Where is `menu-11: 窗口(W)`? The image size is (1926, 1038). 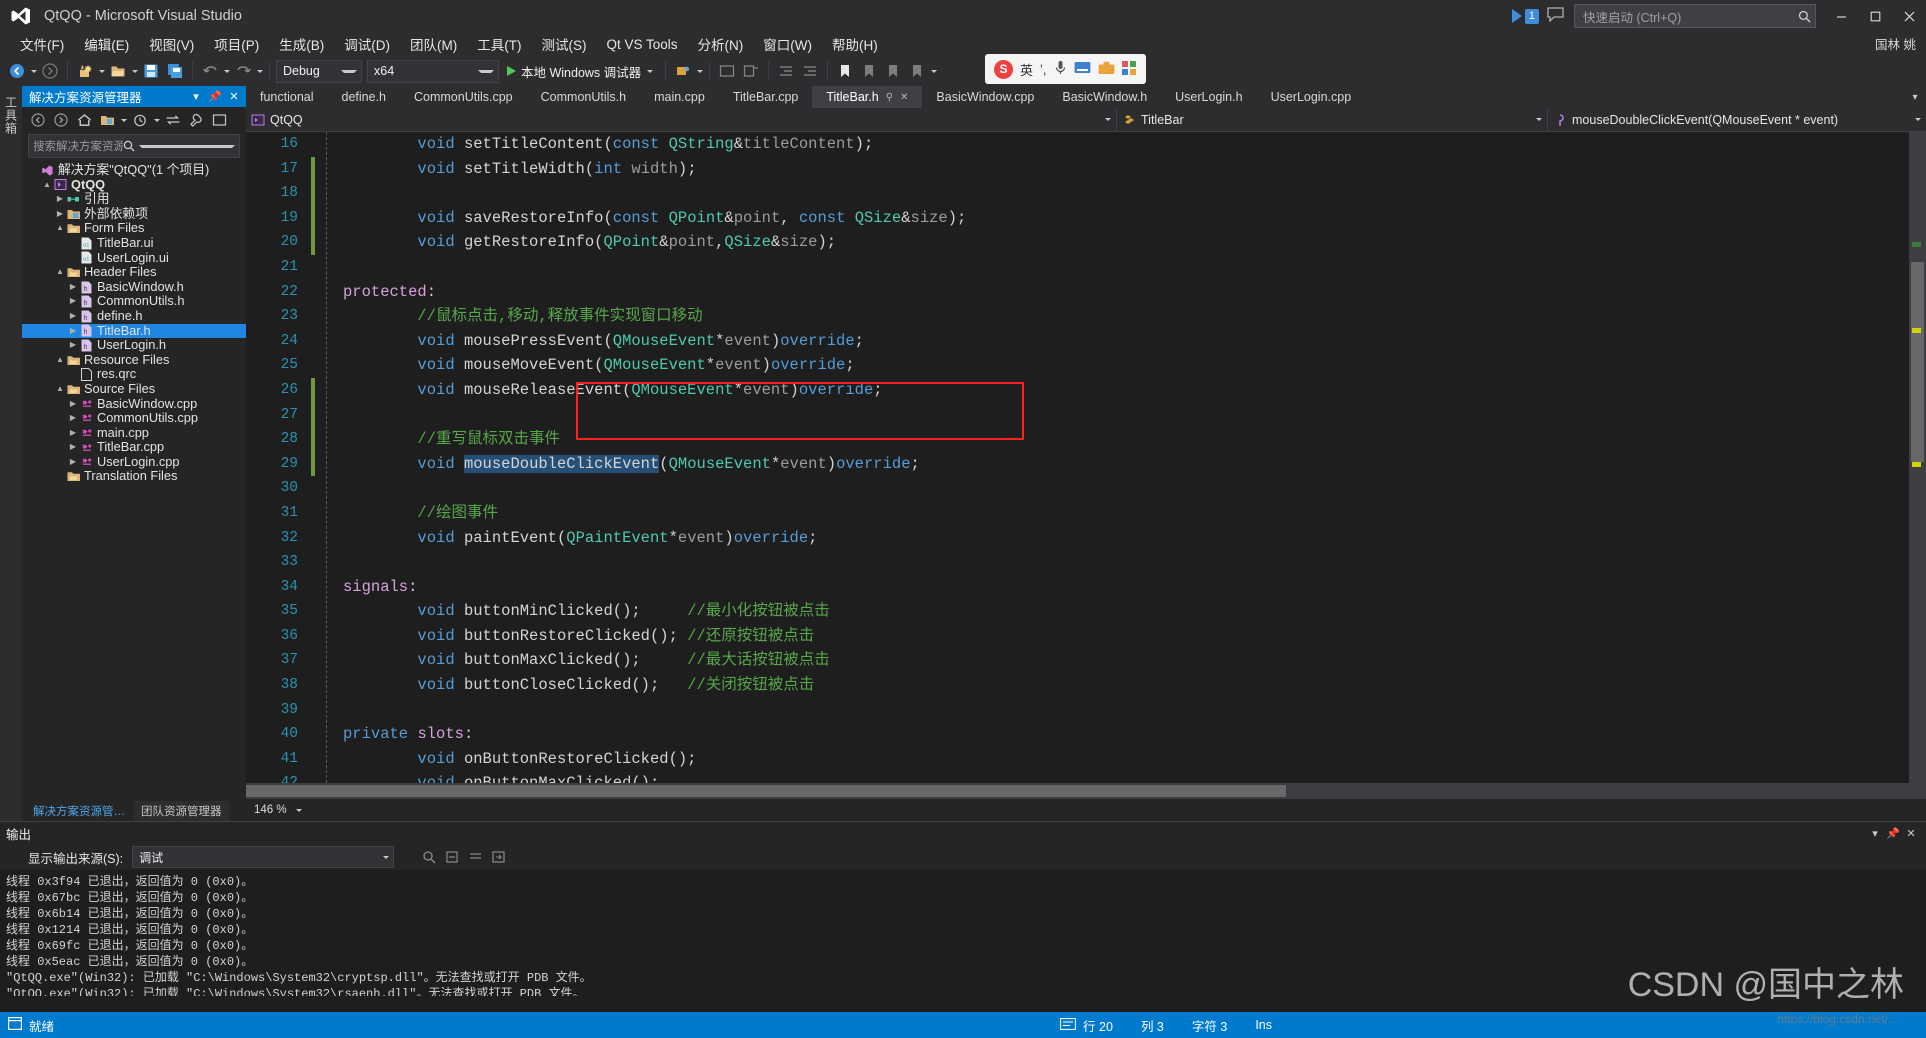
menu-11: 窗口(W) is located at coordinates (787, 44).